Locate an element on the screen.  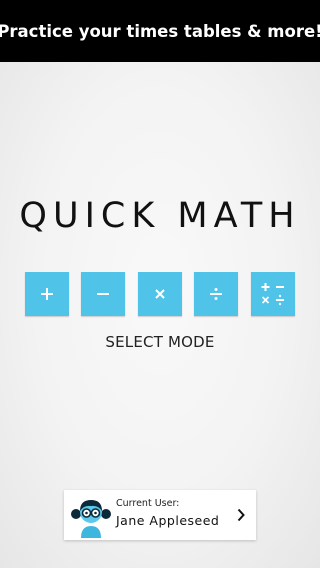
addition-mode-button is located at coordinates (47, 294).